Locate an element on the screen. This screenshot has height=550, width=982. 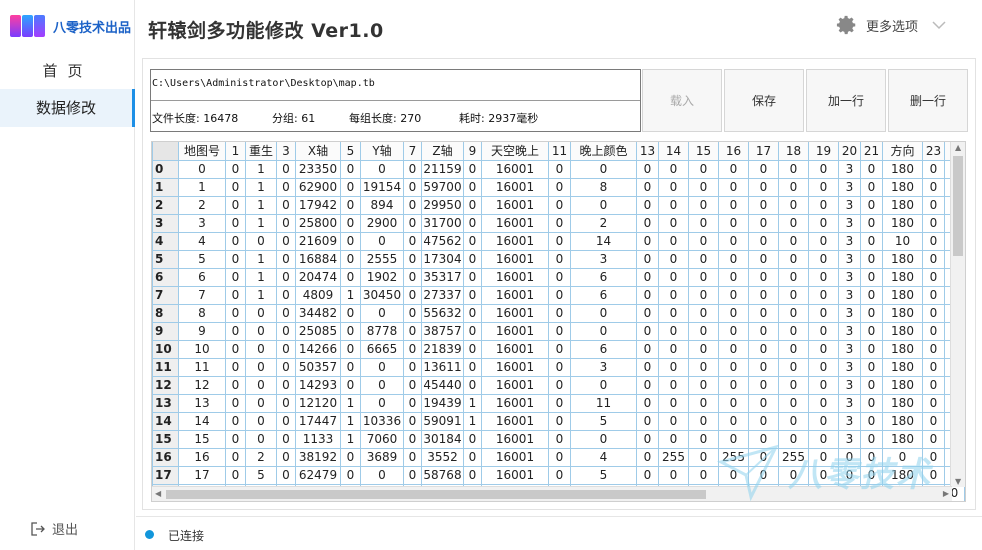
table-cell: 16 is located at coordinates (202, 457).